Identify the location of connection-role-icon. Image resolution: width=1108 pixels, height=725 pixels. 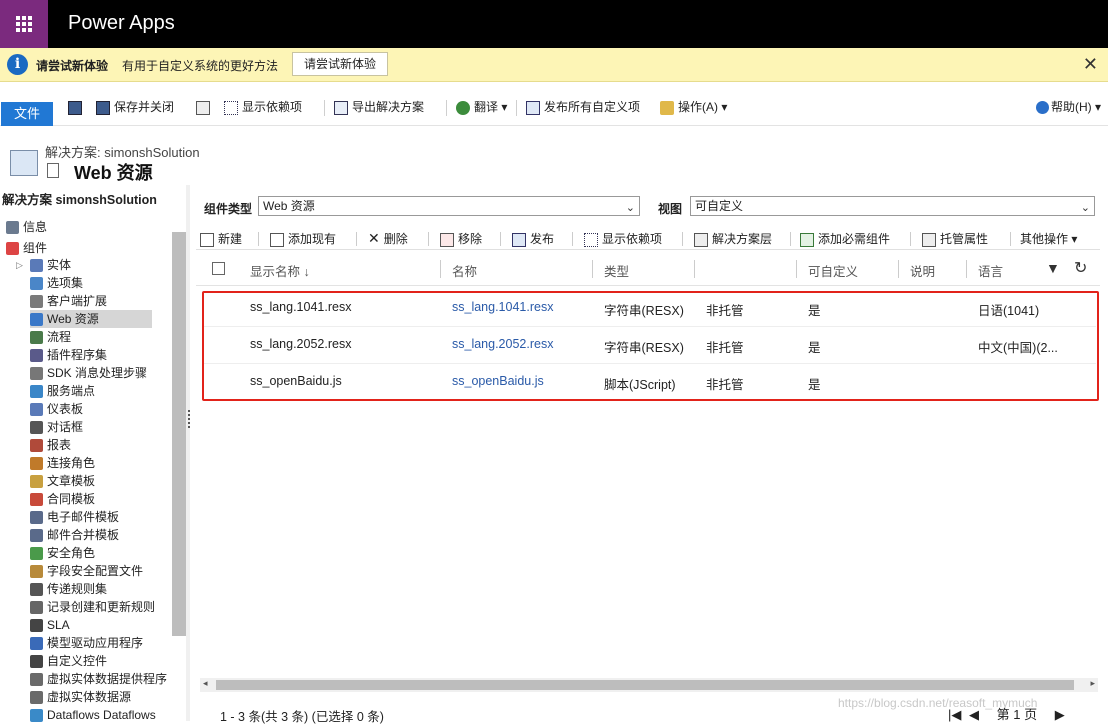
(36, 464).